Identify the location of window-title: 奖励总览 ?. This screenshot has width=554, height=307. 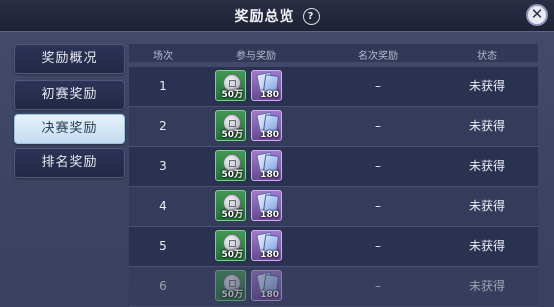
(277, 16).